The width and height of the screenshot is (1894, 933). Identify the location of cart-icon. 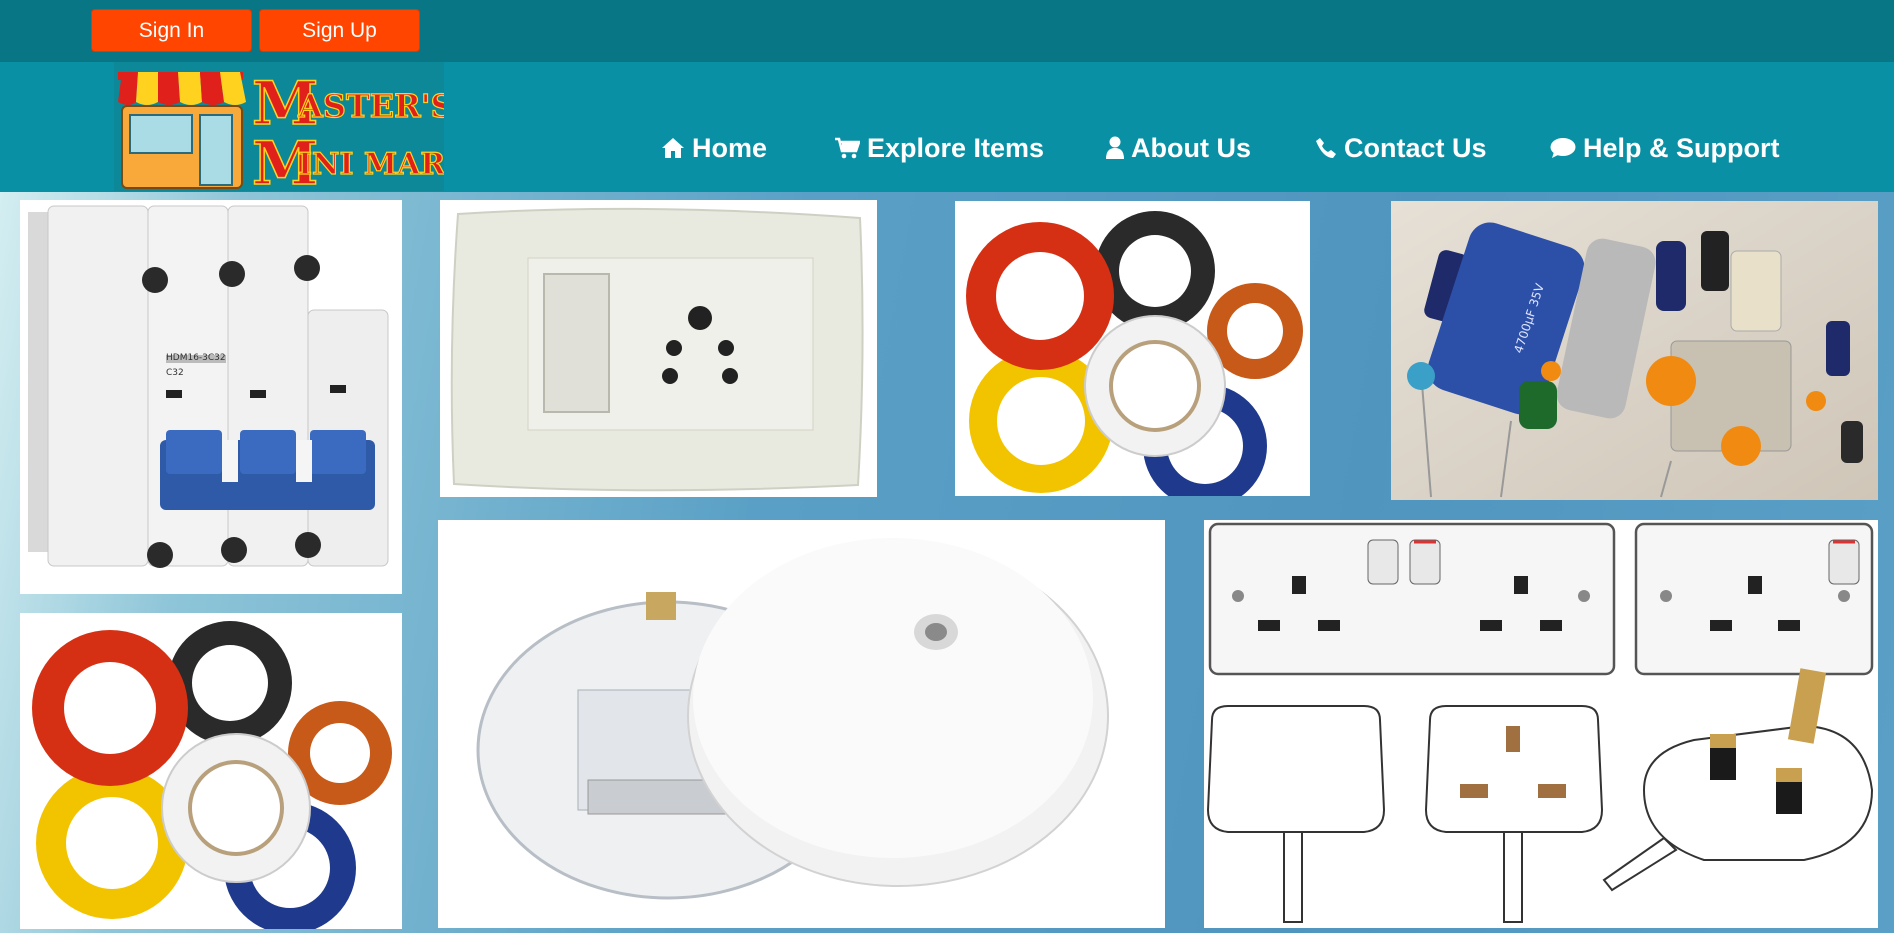
(847, 148).